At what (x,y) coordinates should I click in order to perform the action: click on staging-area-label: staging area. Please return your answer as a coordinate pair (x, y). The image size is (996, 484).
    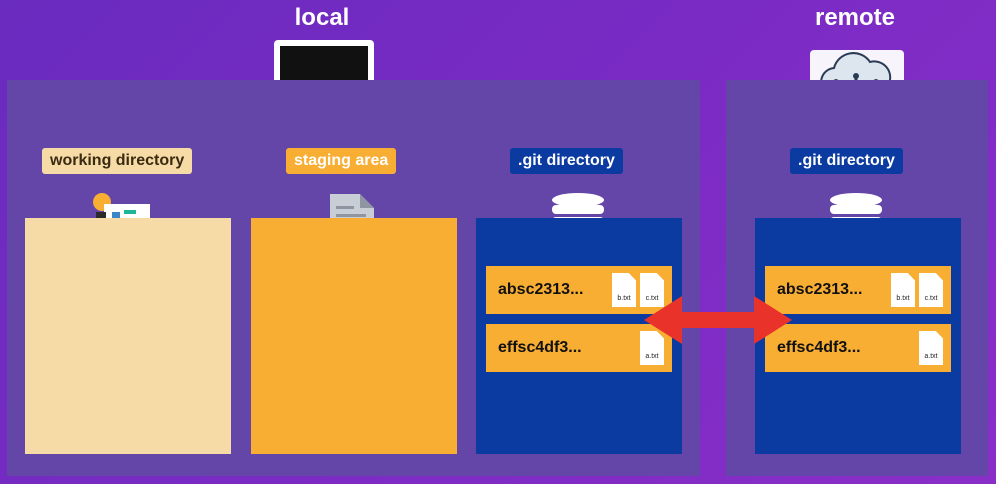
    Looking at the image, I should click on (341, 161).